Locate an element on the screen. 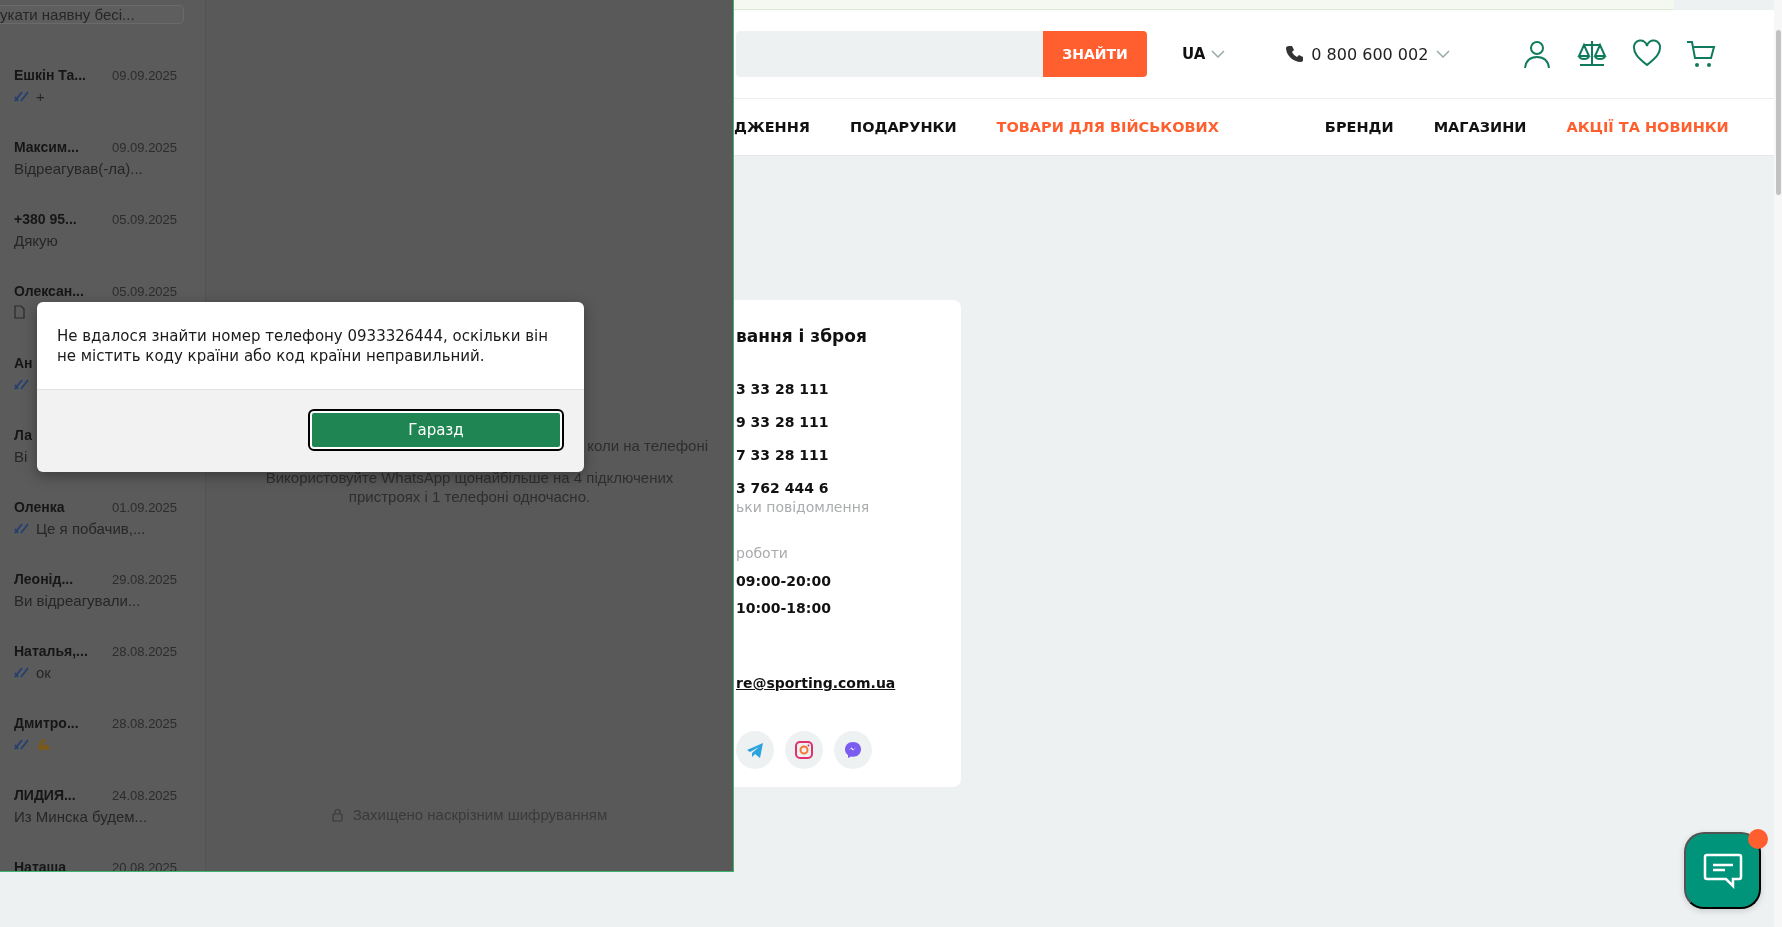 This screenshot has width=1782, height=927. phone-number: 3 762 444 6 is located at coordinates (782, 488).